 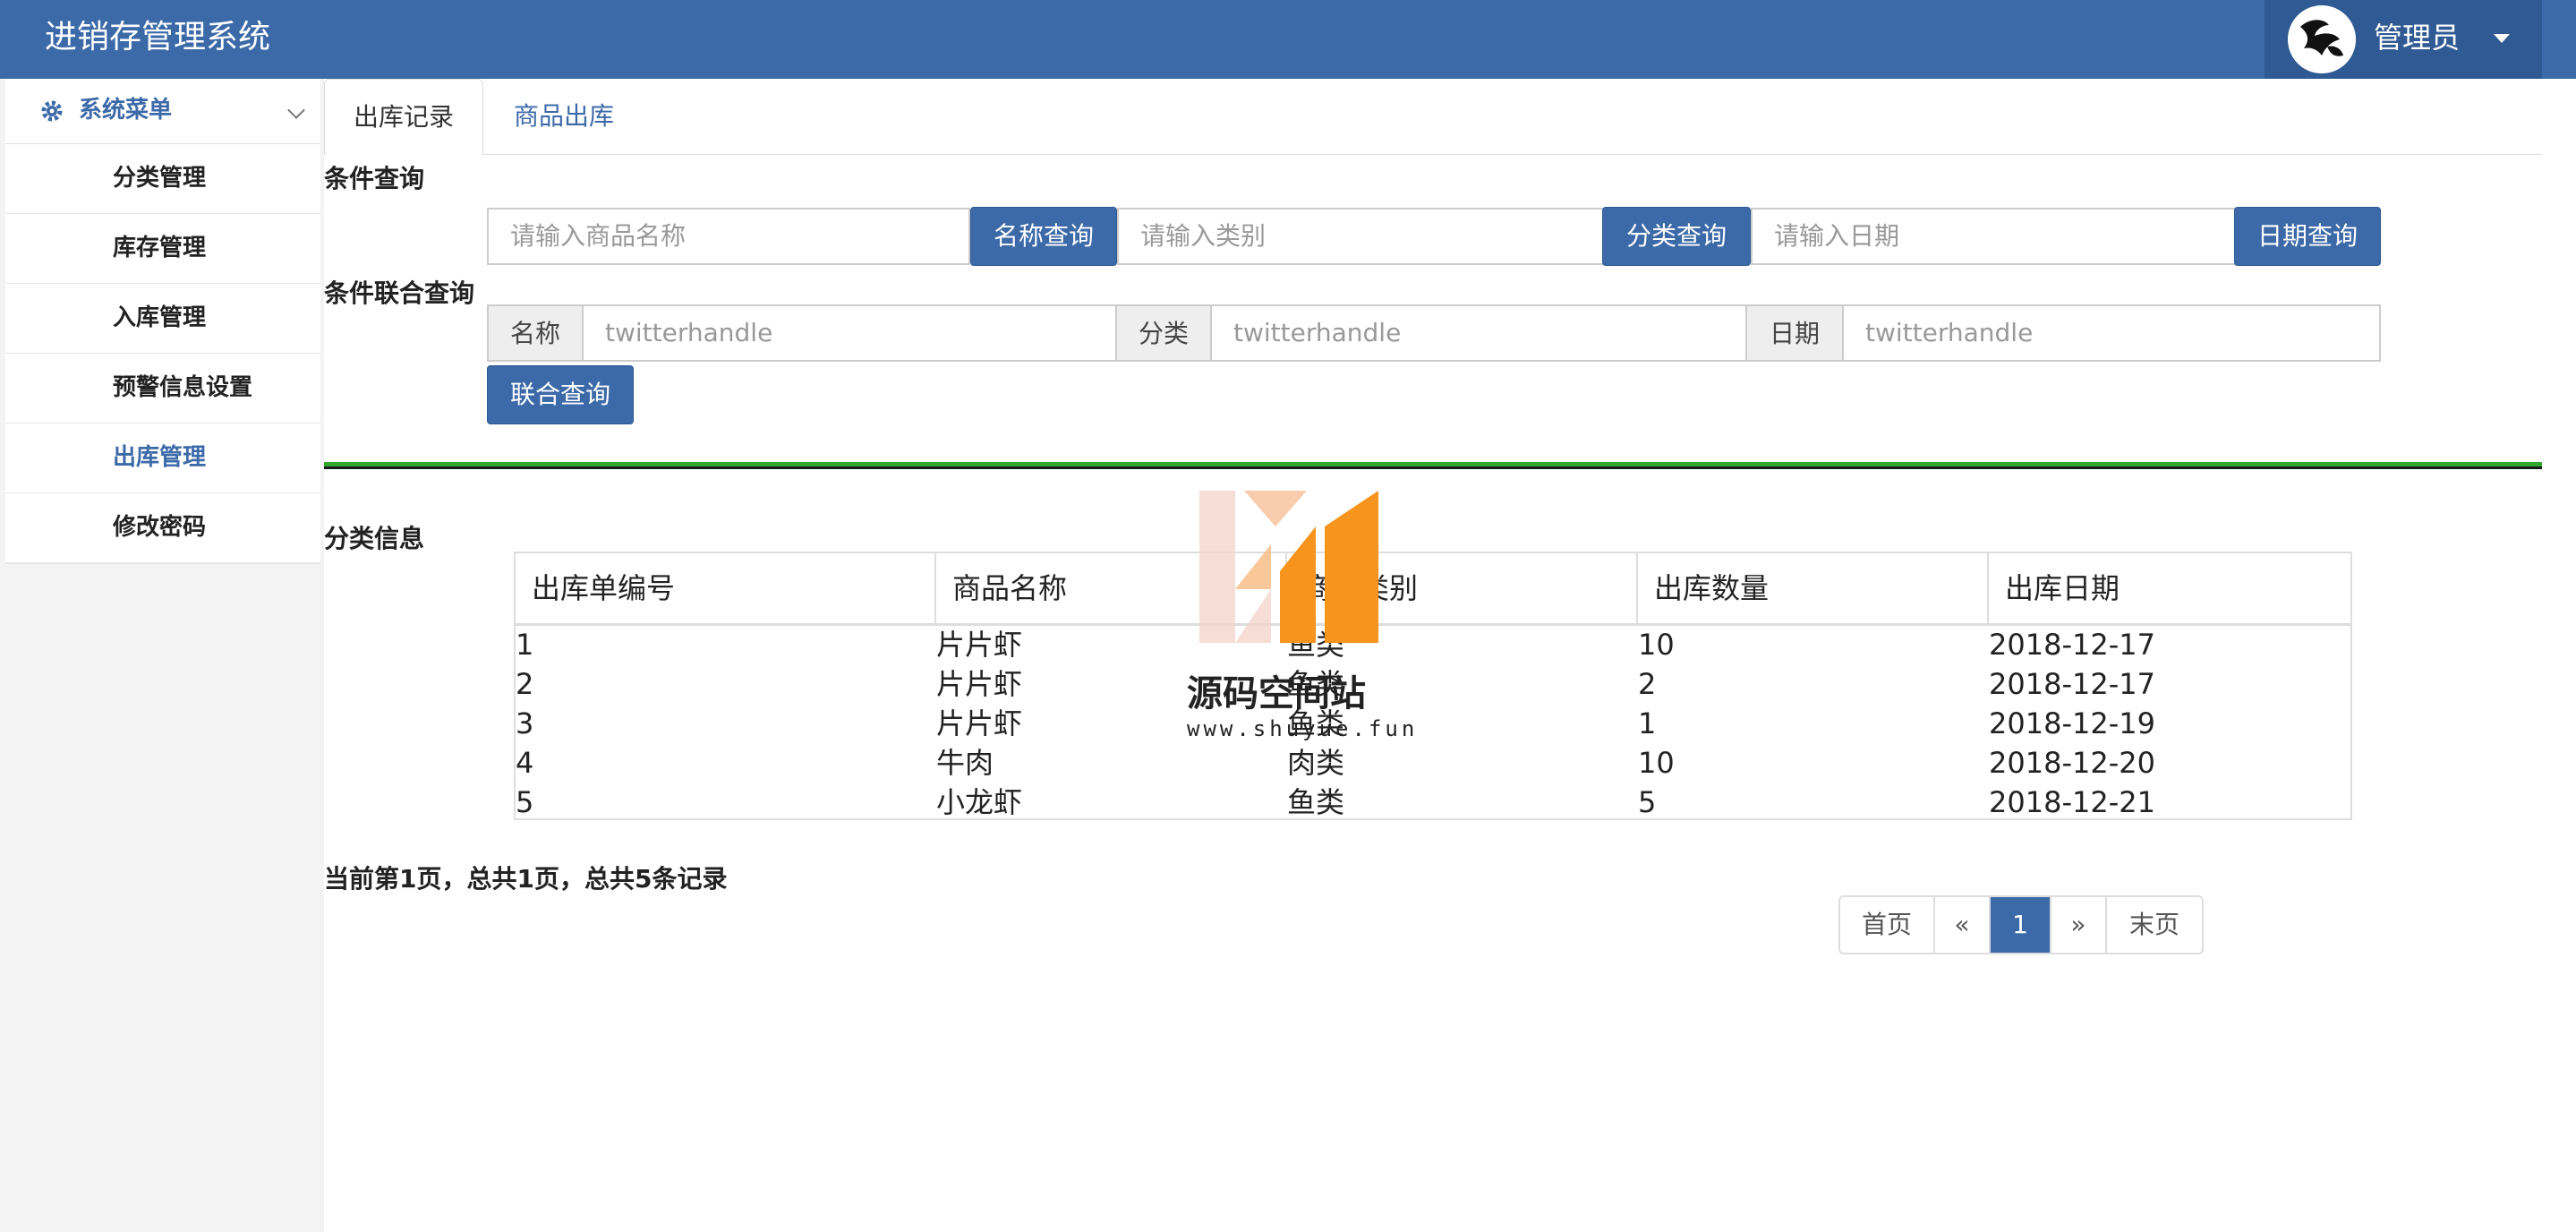 What do you see at coordinates (1963, 925) in the screenshot?
I see `prev-page-button: «` at bounding box center [1963, 925].